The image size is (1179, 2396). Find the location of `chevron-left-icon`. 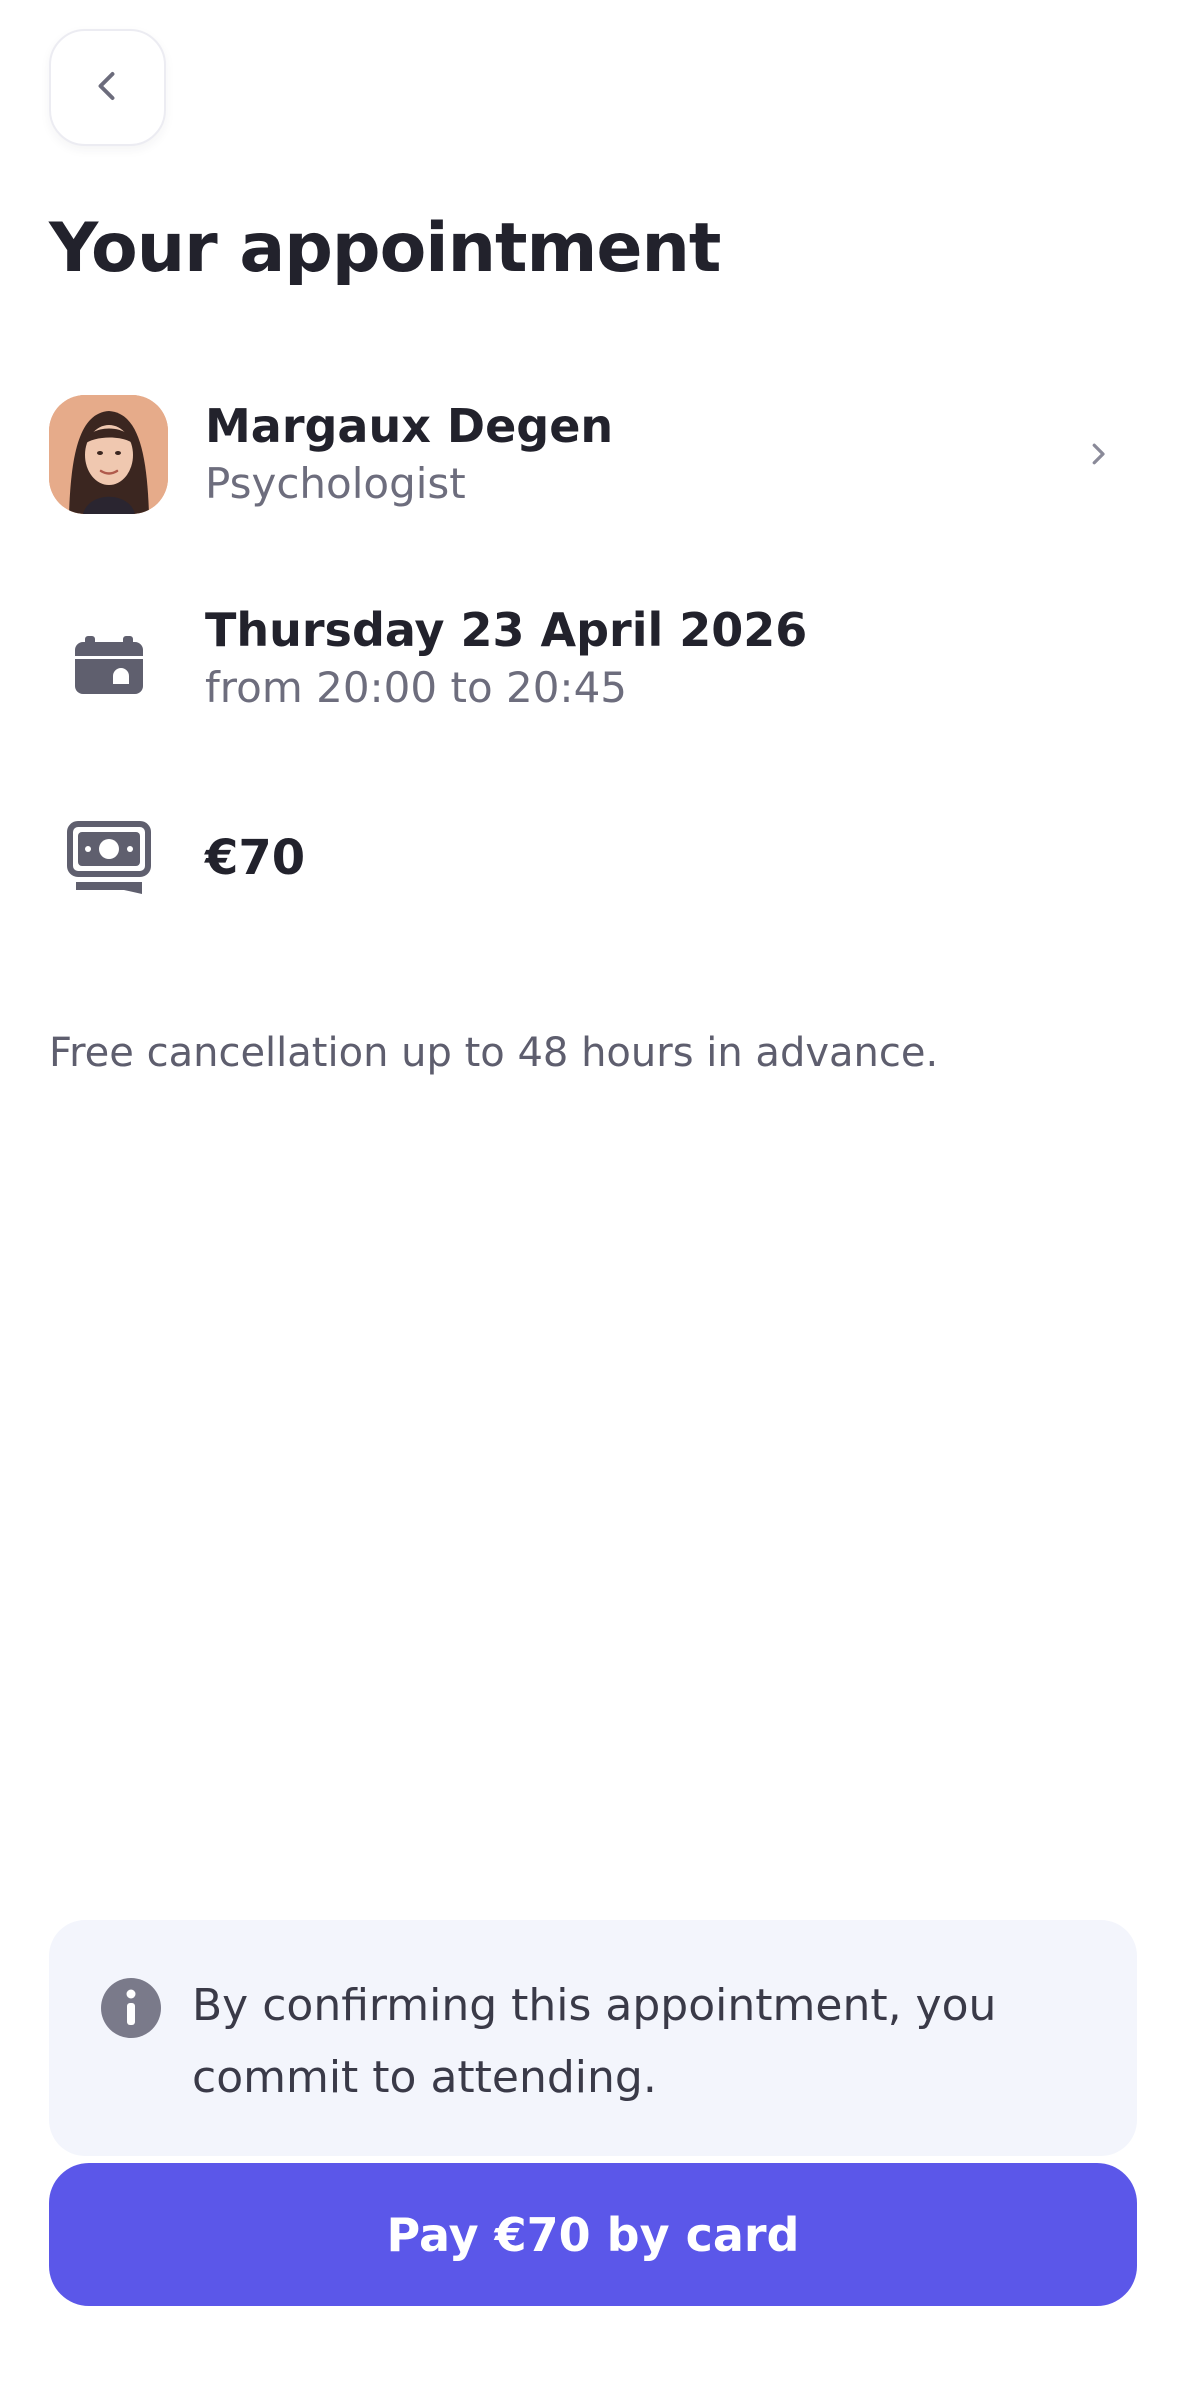

chevron-left-icon is located at coordinates (108, 88).